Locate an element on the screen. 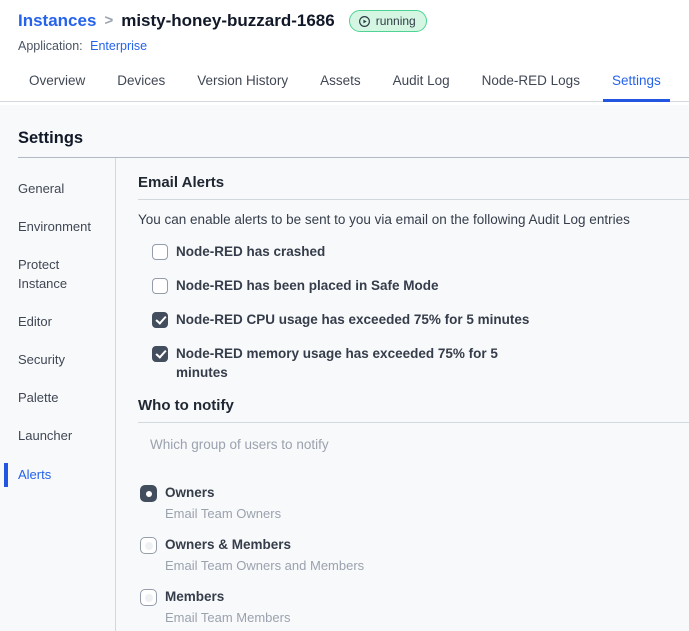 The image size is (689, 631). who-to-notify-divider is located at coordinates (413, 423).